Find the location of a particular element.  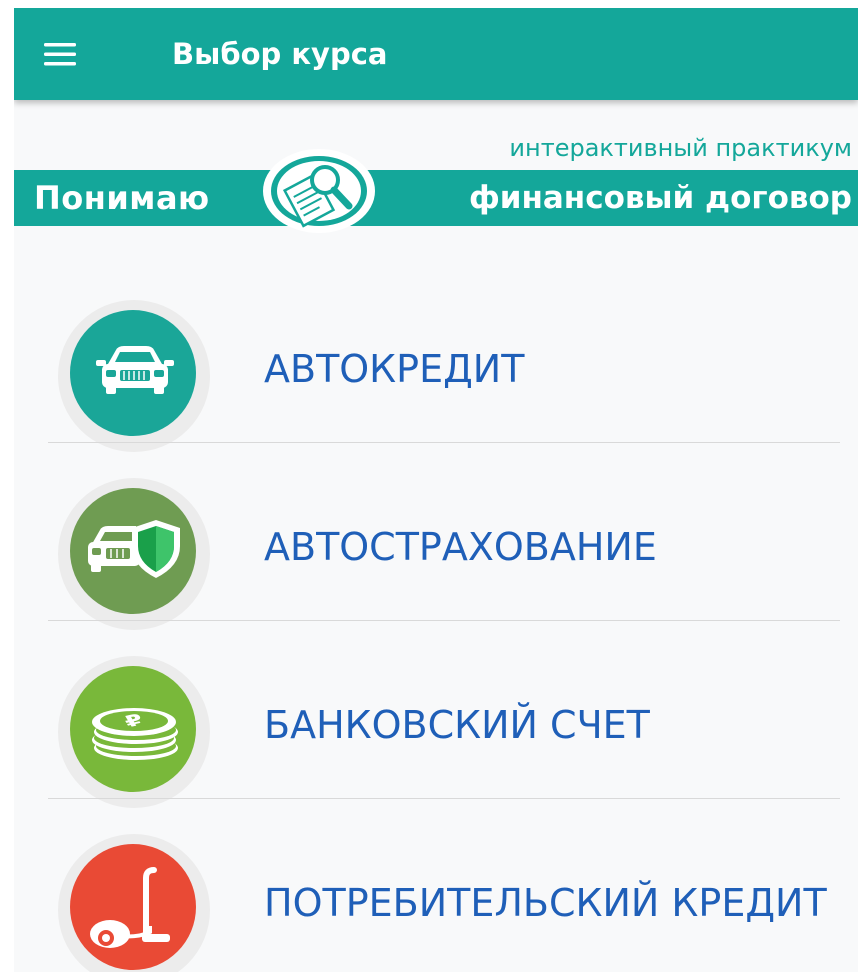

course-label: БАНКОВСКИЙ СЧЕТ is located at coordinates (457, 725).